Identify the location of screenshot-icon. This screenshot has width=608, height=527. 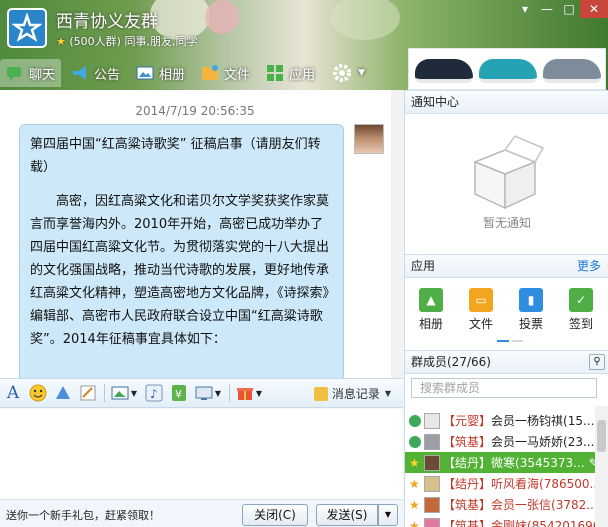
(204, 393).